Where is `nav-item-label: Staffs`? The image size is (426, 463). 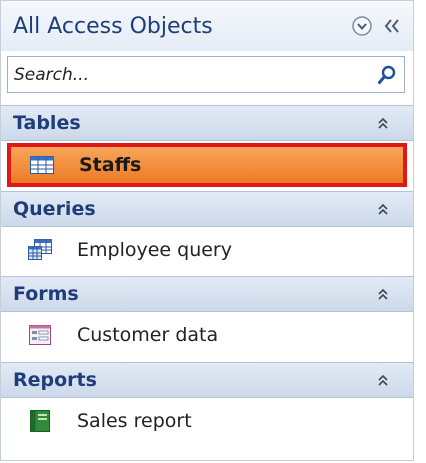 nav-item-label: Staffs is located at coordinates (110, 165).